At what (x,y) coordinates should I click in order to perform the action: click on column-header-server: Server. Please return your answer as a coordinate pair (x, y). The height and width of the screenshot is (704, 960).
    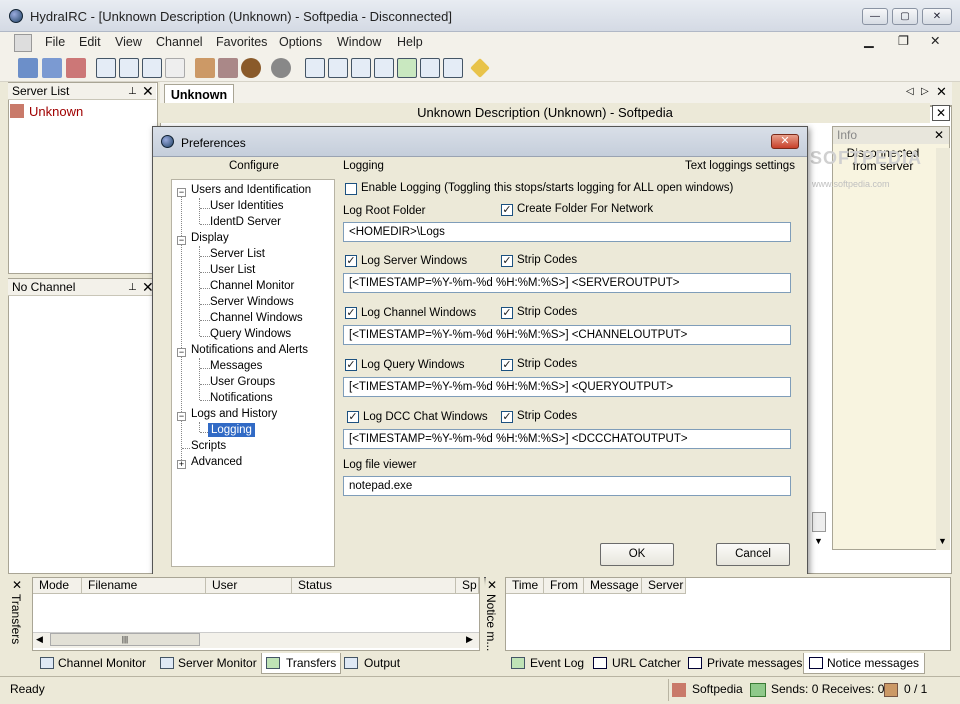
    Looking at the image, I should click on (664, 586).